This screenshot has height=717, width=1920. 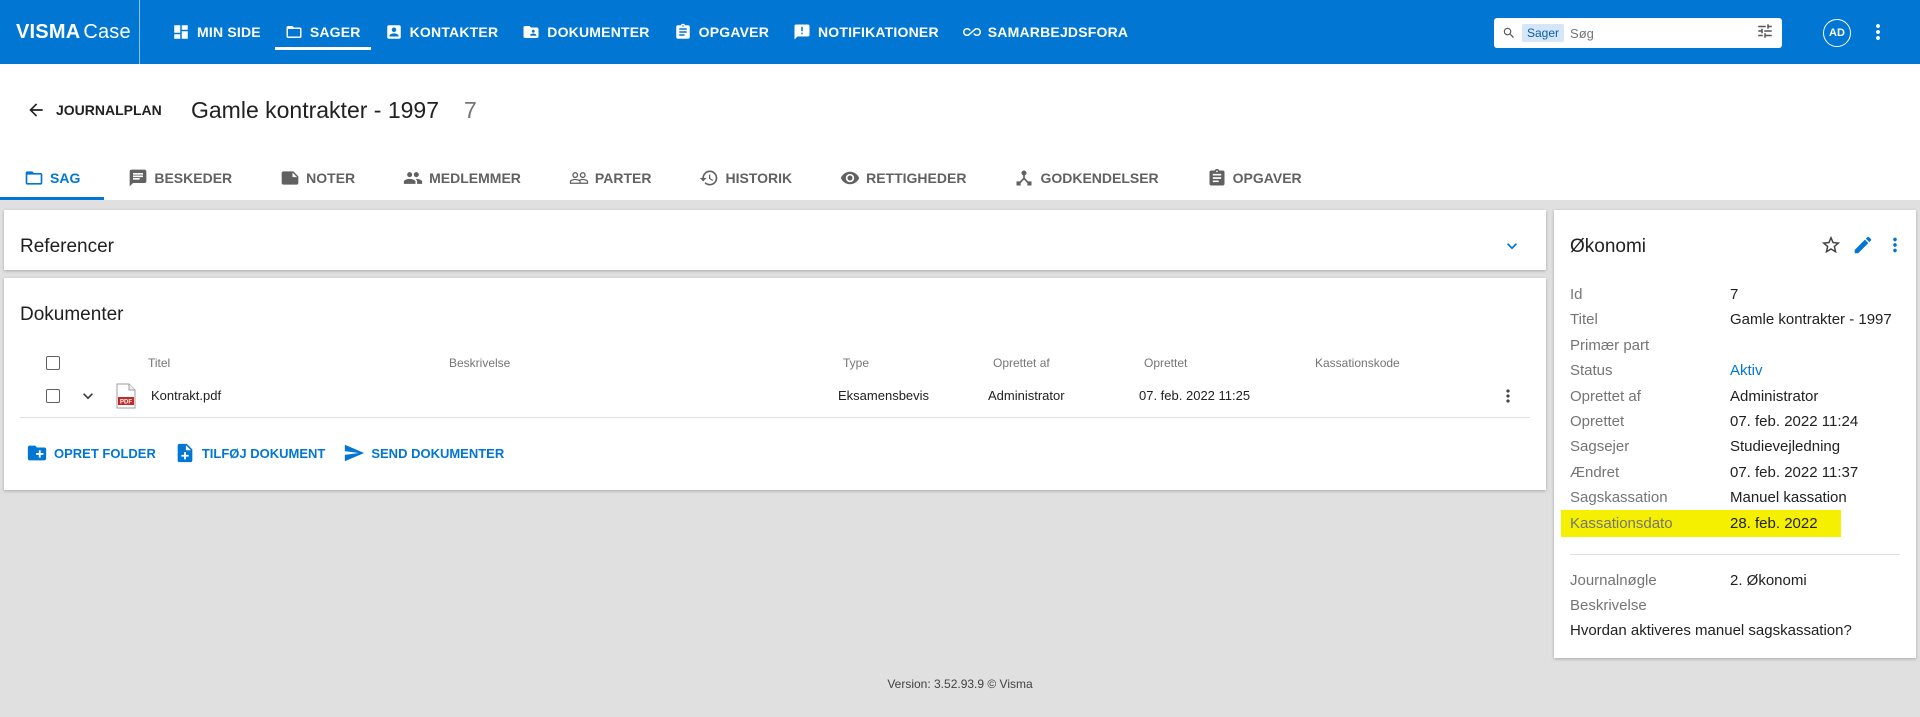 I want to click on user-avatar: AD, so click(x=1837, y=33).